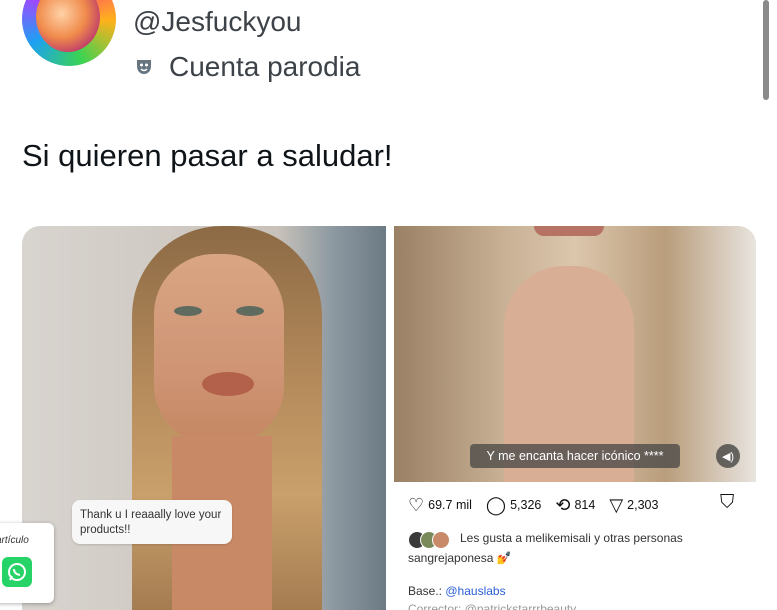 This screenshot has height=610, width=777. What do you see at coordinates (616, 505) in the screenshot?
I see `send-icon: ▽` at bounding box center [616, 505].